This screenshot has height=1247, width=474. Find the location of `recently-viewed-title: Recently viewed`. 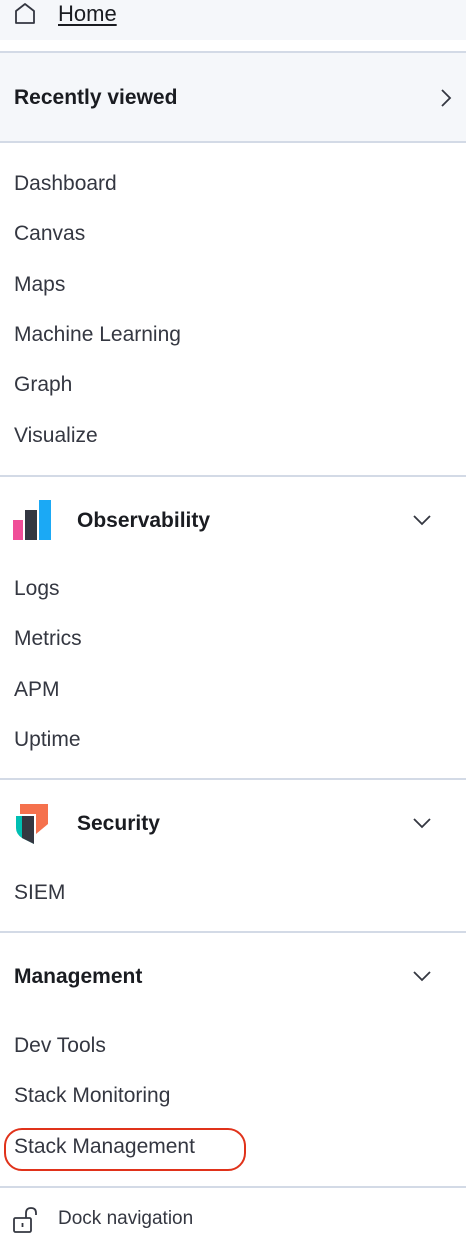

recently-viewed-title: Recently viewed is located at coordinates (96, 97).